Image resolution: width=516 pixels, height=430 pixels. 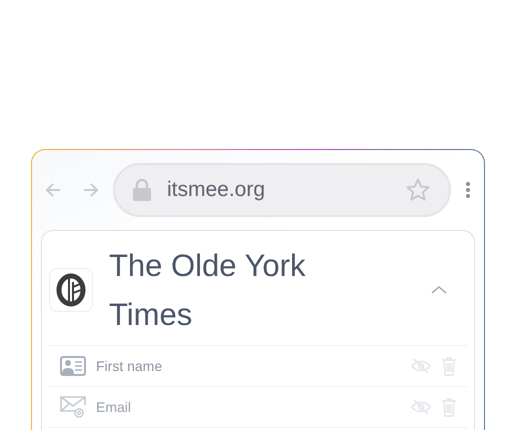 I want to click on site-name: The Olde York Times, so click(x=207, y=290).